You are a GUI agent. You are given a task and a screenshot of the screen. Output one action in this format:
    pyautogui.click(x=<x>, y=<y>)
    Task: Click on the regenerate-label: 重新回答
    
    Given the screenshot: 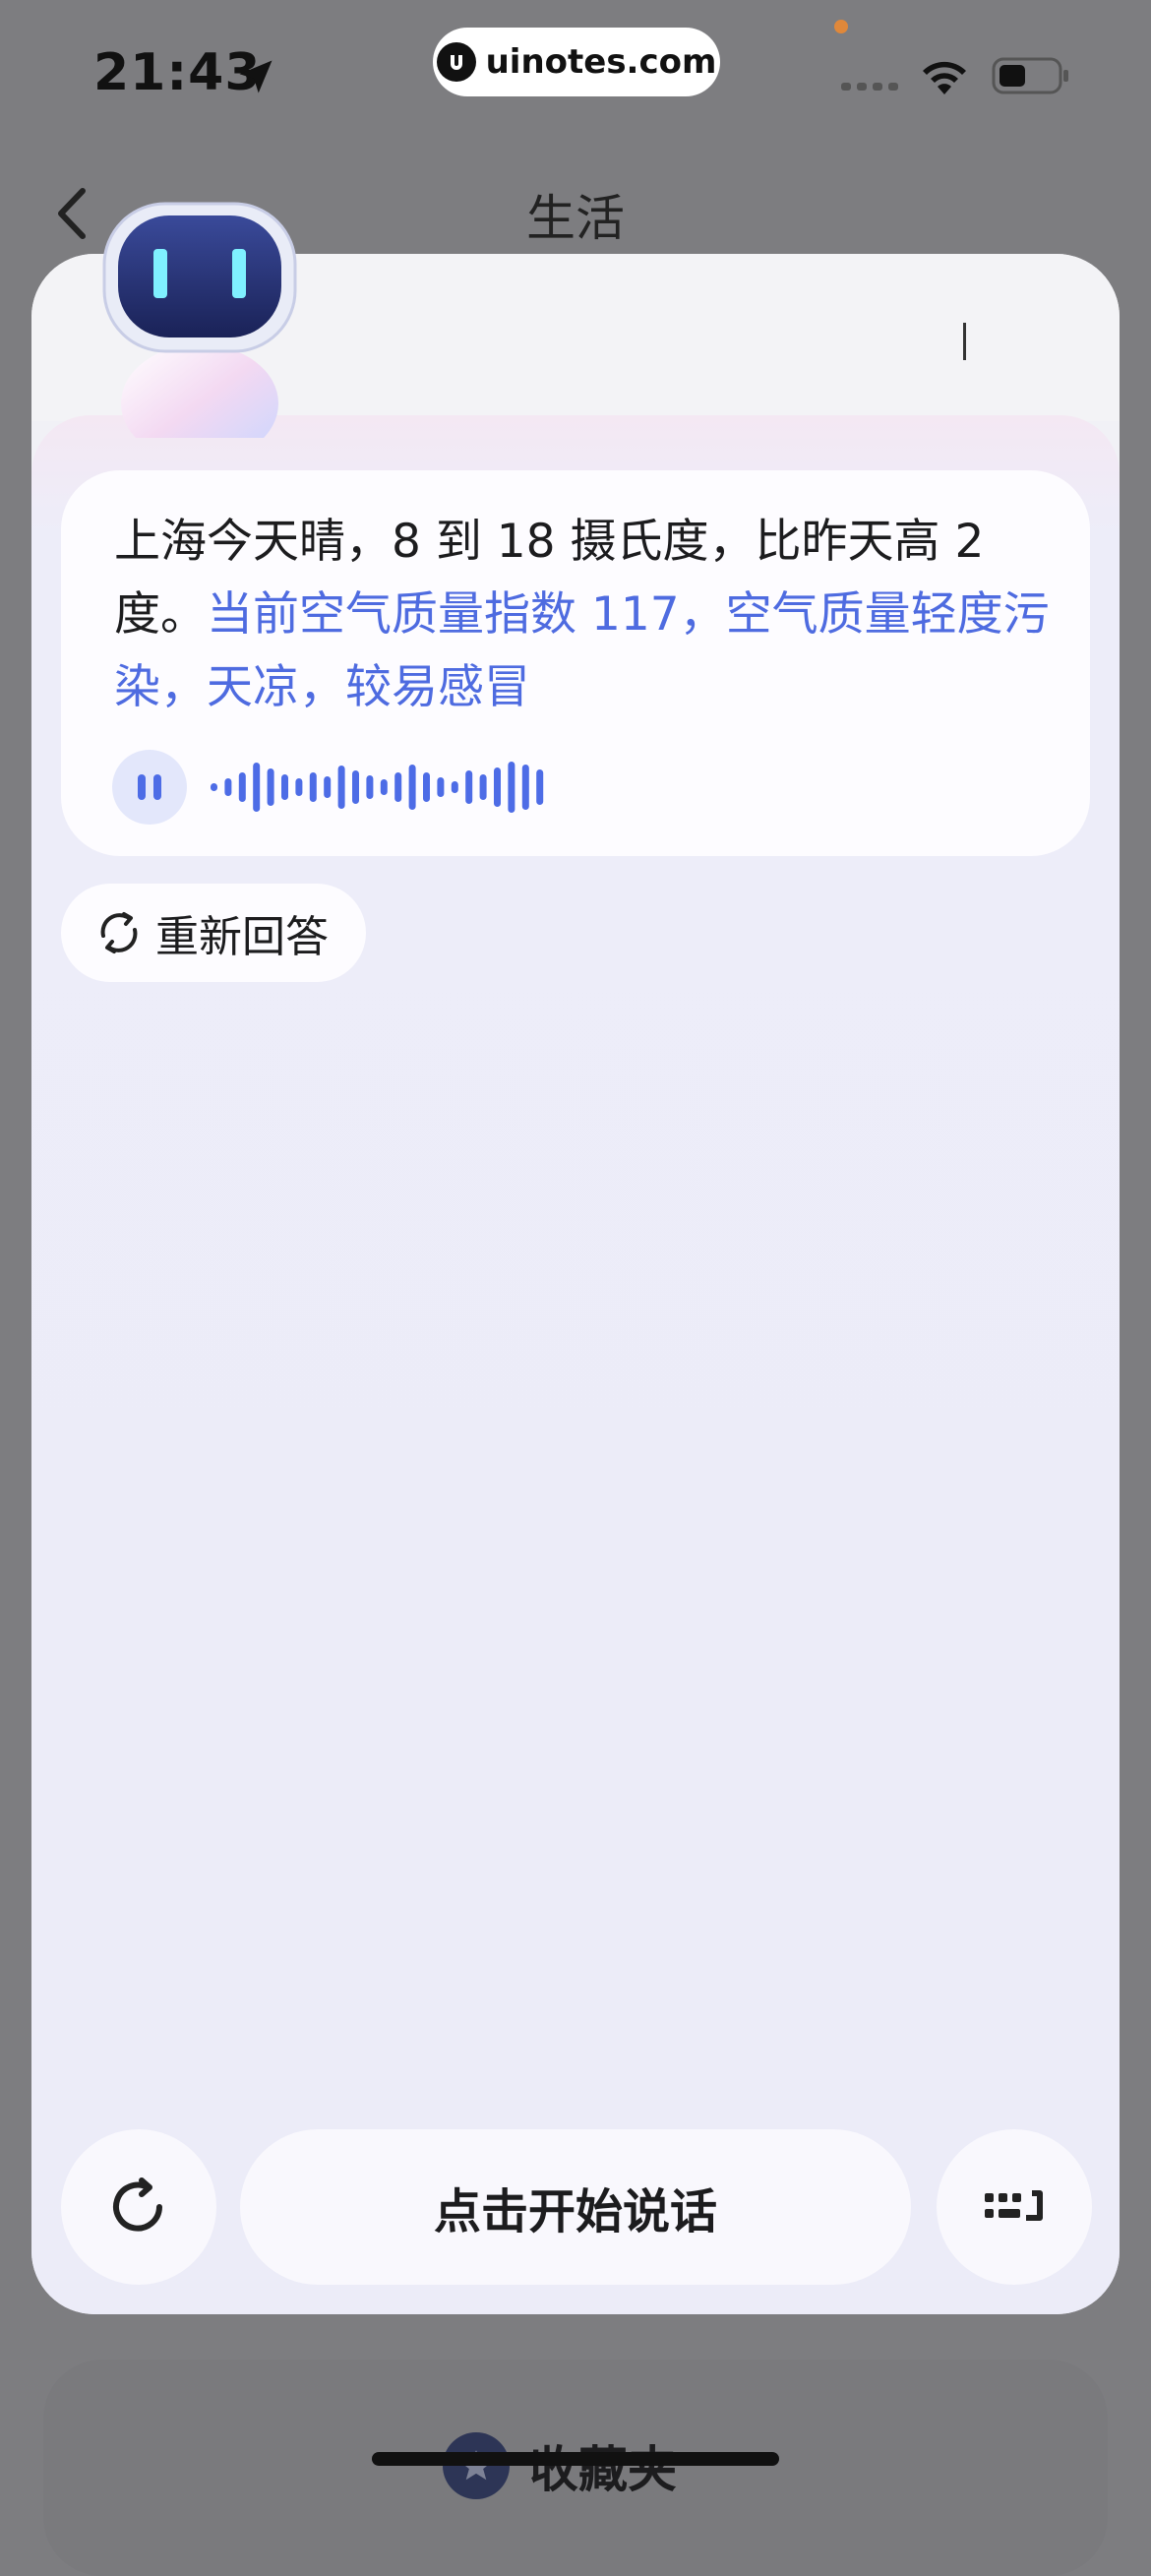 What is the action you would take?
    pyautogui.click(x=242, y=937)
    